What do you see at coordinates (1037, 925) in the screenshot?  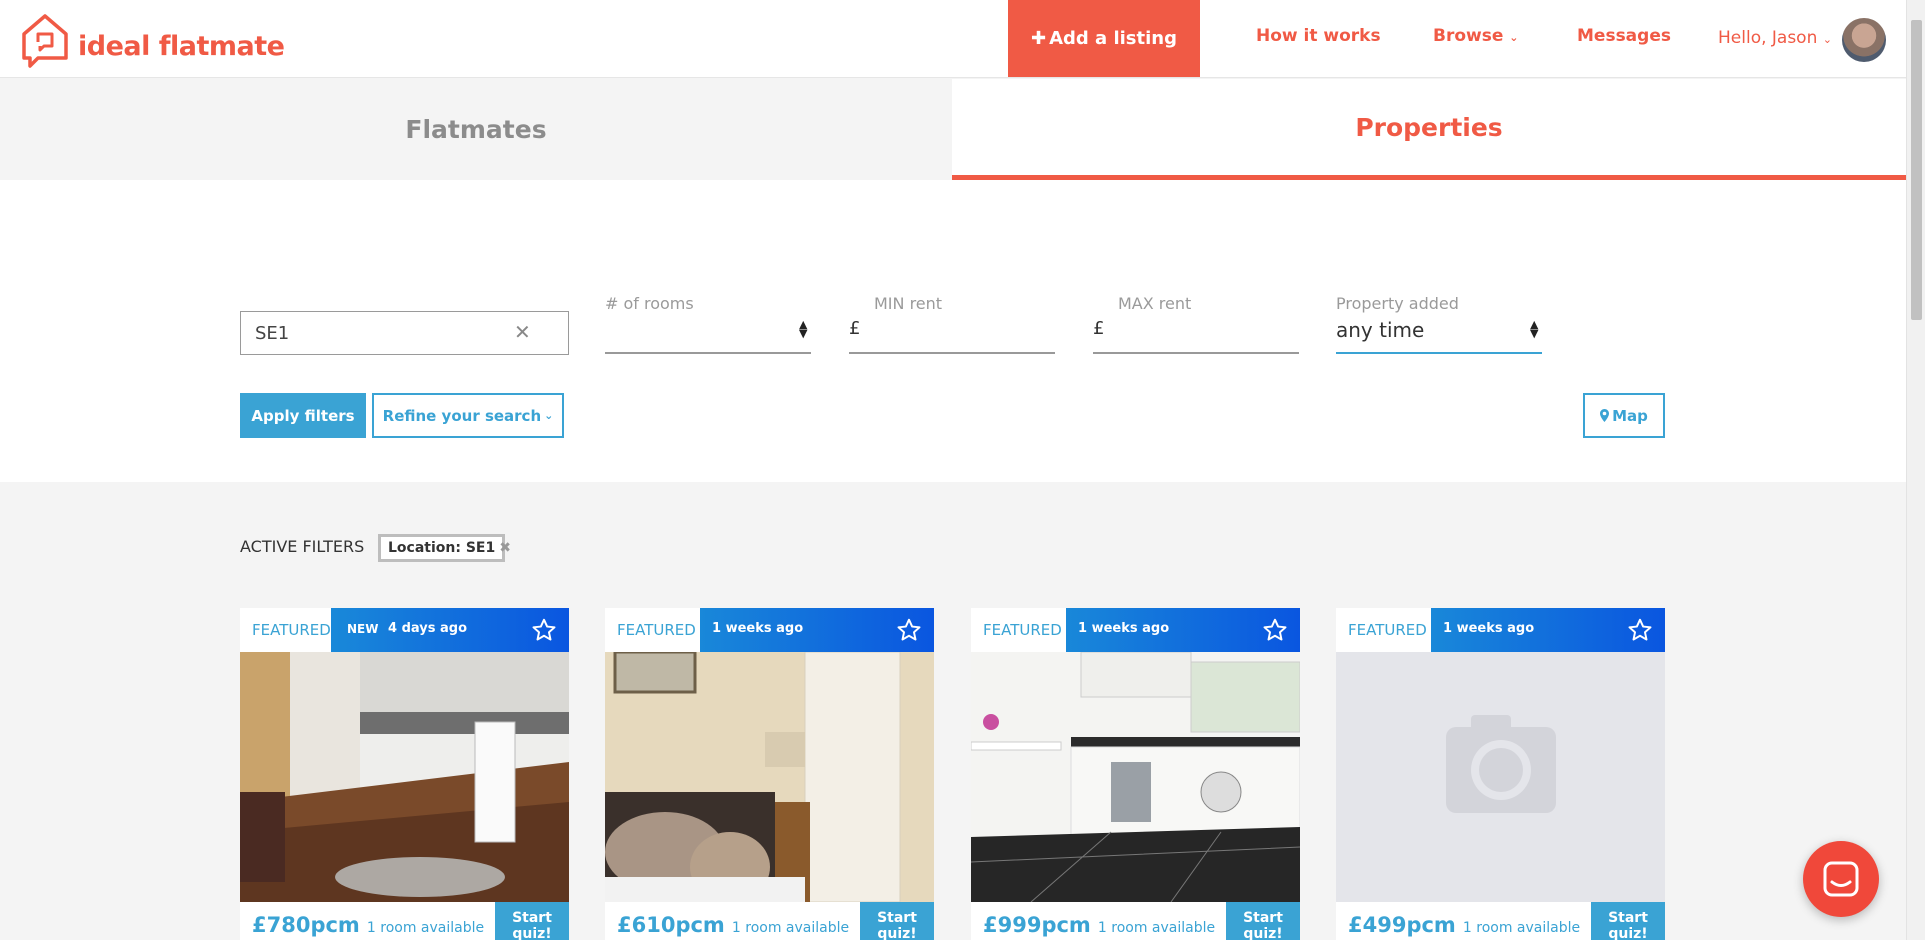 I see `rent-price: £999pcm` at bounding box center [1037, 925].